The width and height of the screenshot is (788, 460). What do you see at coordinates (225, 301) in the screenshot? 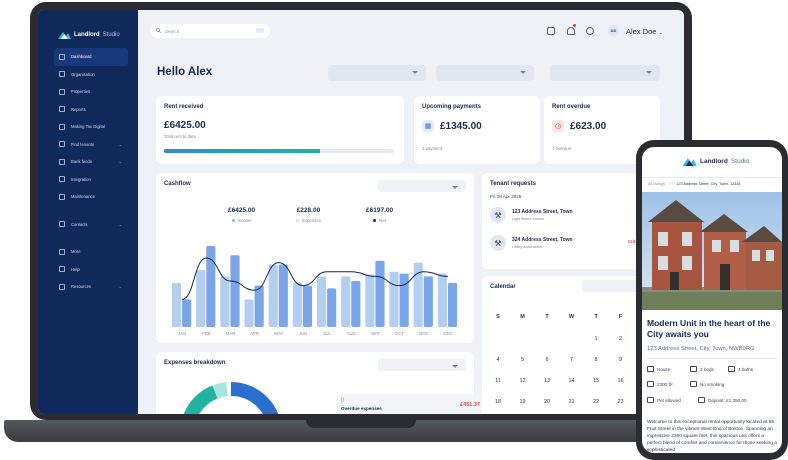
I see `bar-expenses-mar` at bounding box center [225, 301].